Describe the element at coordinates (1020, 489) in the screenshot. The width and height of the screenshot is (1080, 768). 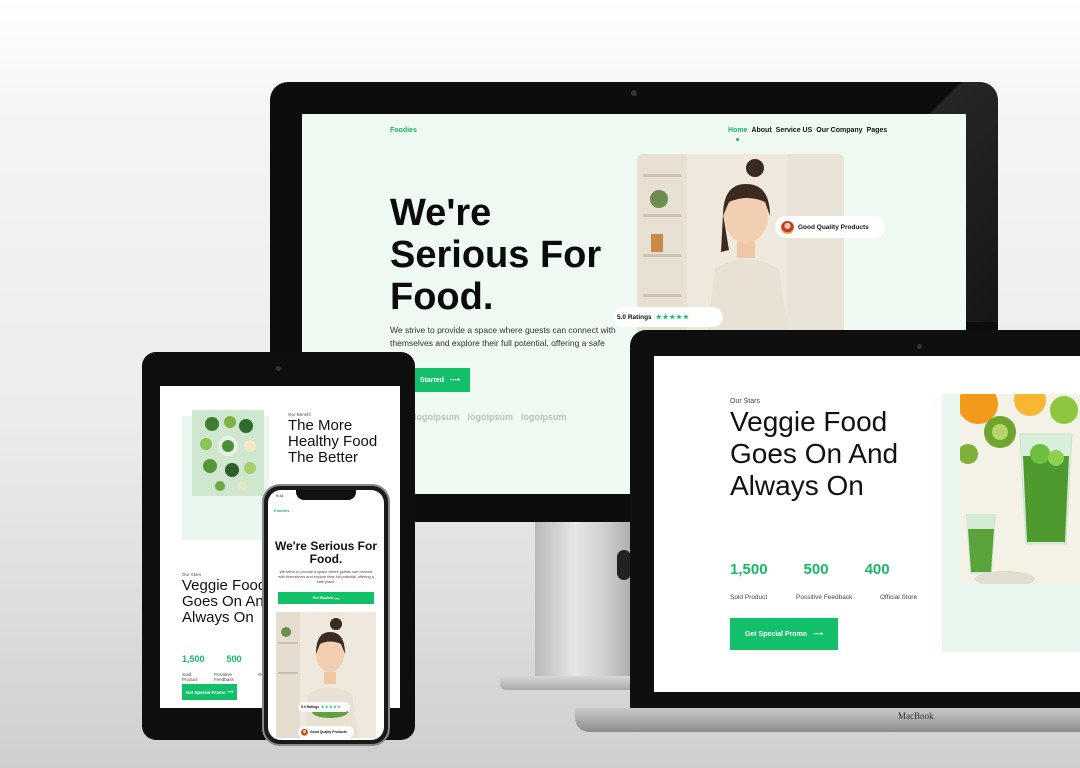
I see `smoothie-photo` at that location.